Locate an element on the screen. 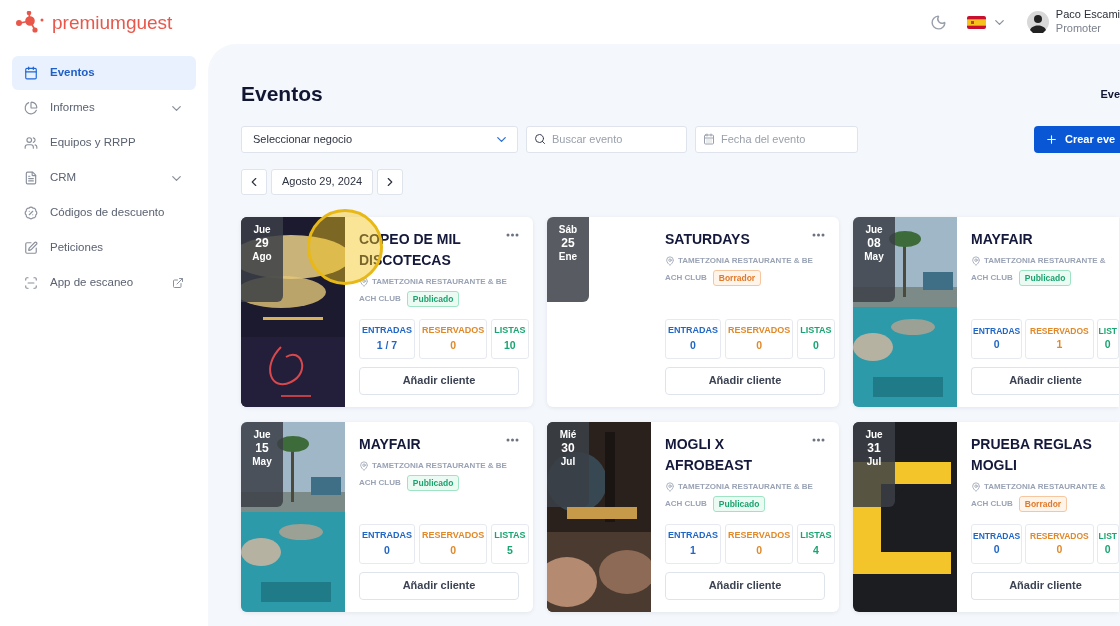 The image size is (1120, 626). event-title: PRUEBA REGLAS MOGLI is located at coordinates (1032, 454).